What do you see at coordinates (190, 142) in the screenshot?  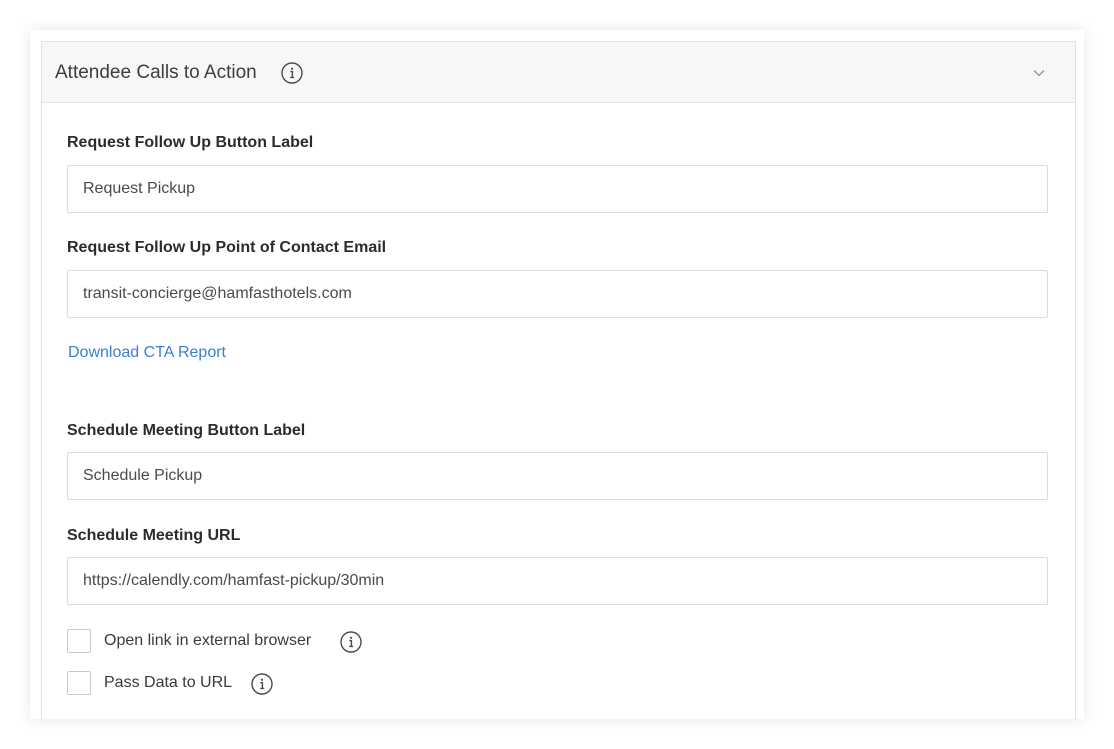 I see `request-follow-up-label-heading: Request Follow Up Button Label` at bounding box center [190, 142].